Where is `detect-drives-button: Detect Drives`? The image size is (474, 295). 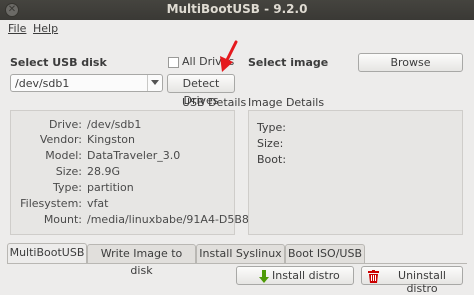
detect-drives-button: Detect Drives is located at coordinates (201, 90).